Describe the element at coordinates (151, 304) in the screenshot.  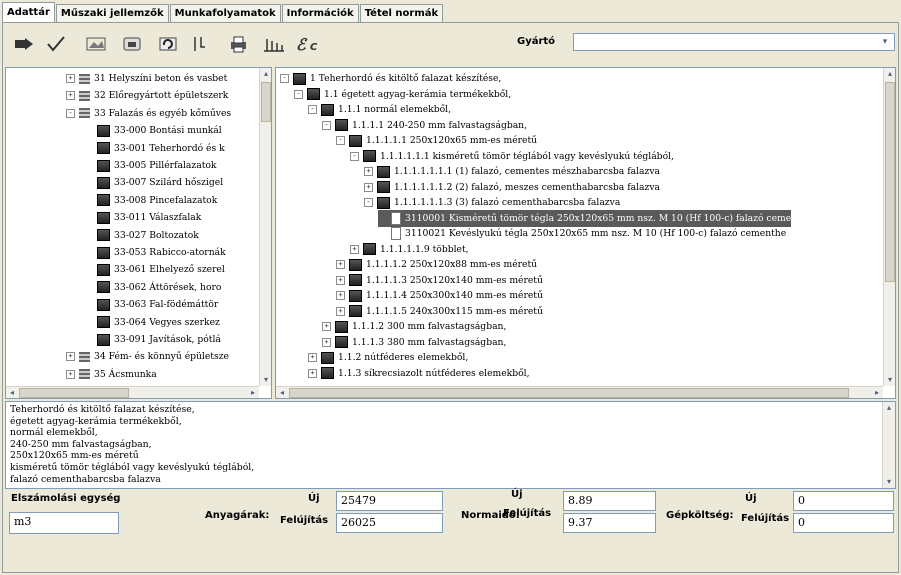
I see `tree-node: 33-063 Fal-födémáttör` at that location.